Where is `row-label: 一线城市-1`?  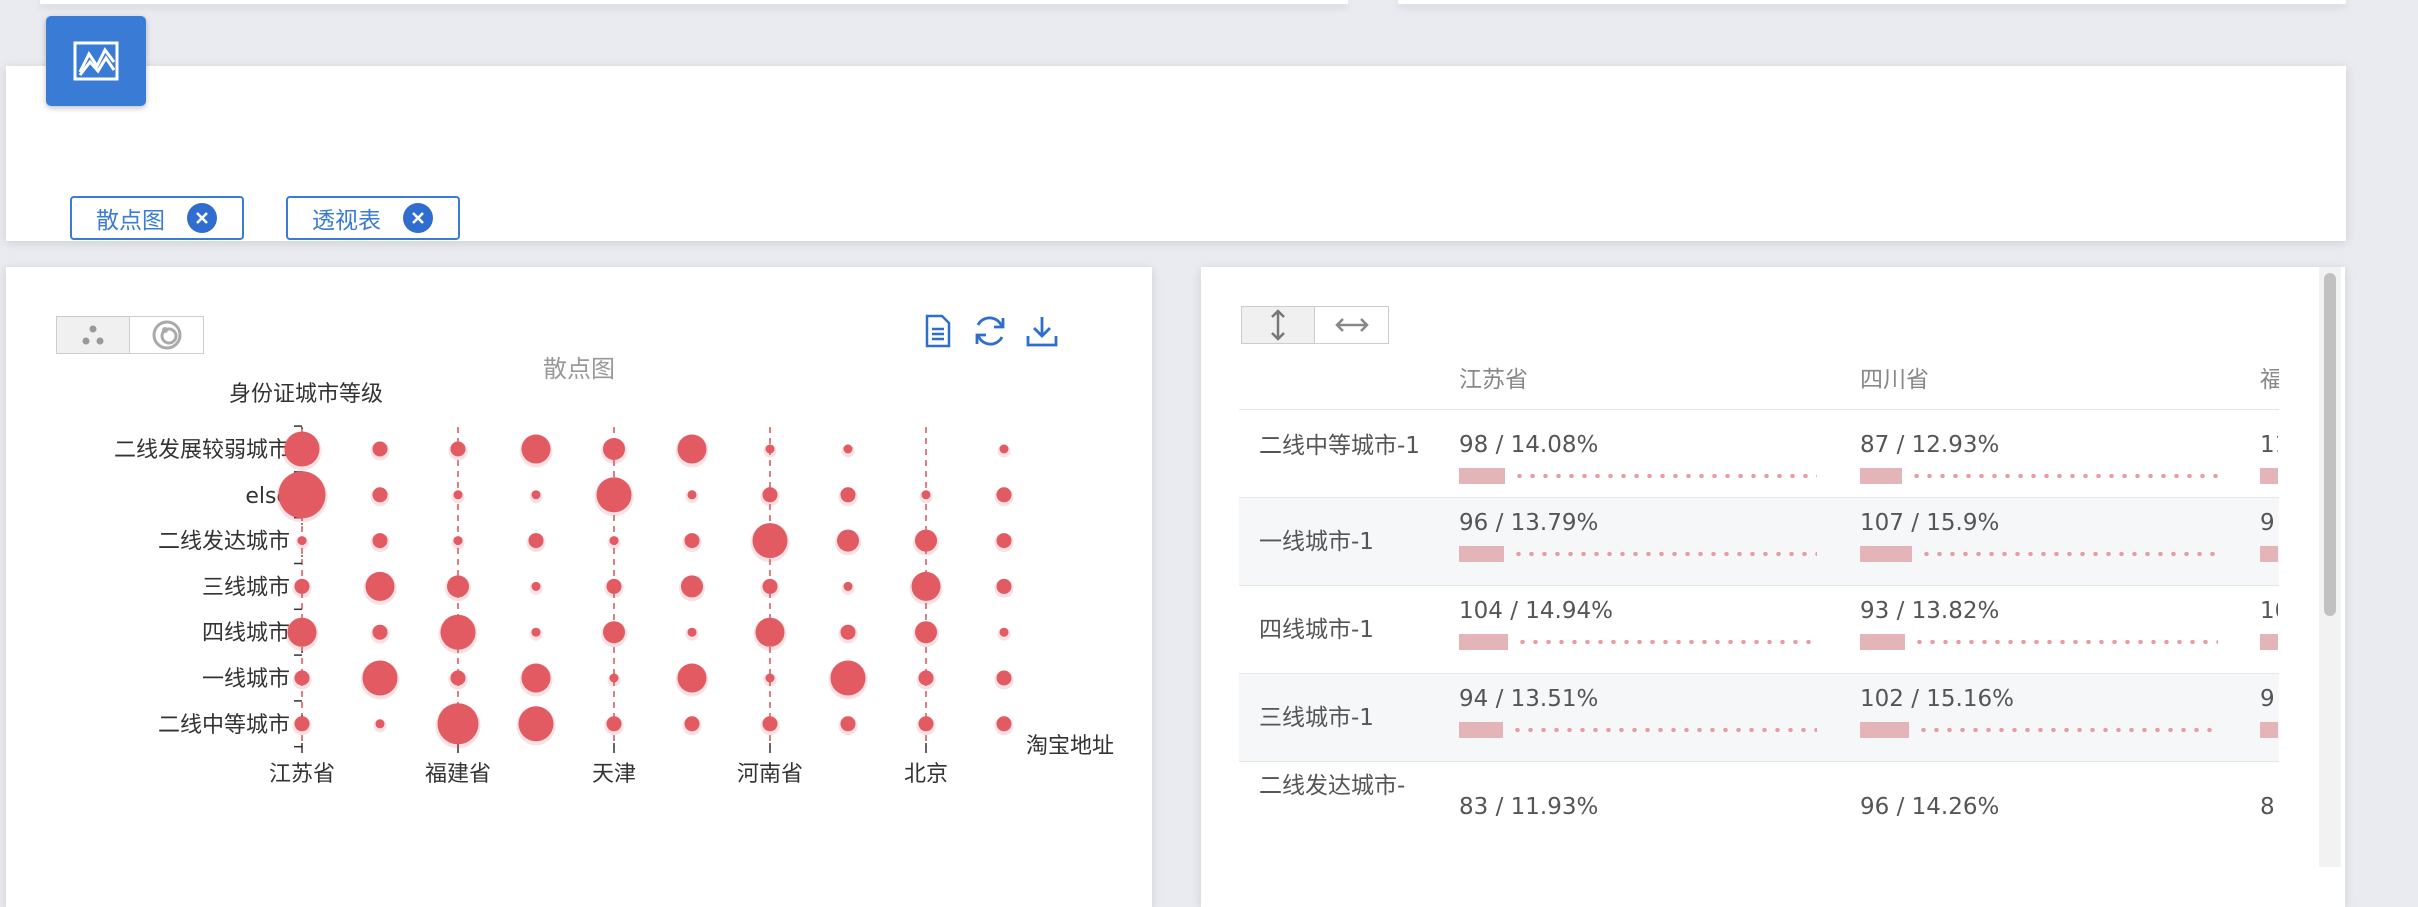
row-label: 一线城市-1 is located at coordinates (1316, 542).